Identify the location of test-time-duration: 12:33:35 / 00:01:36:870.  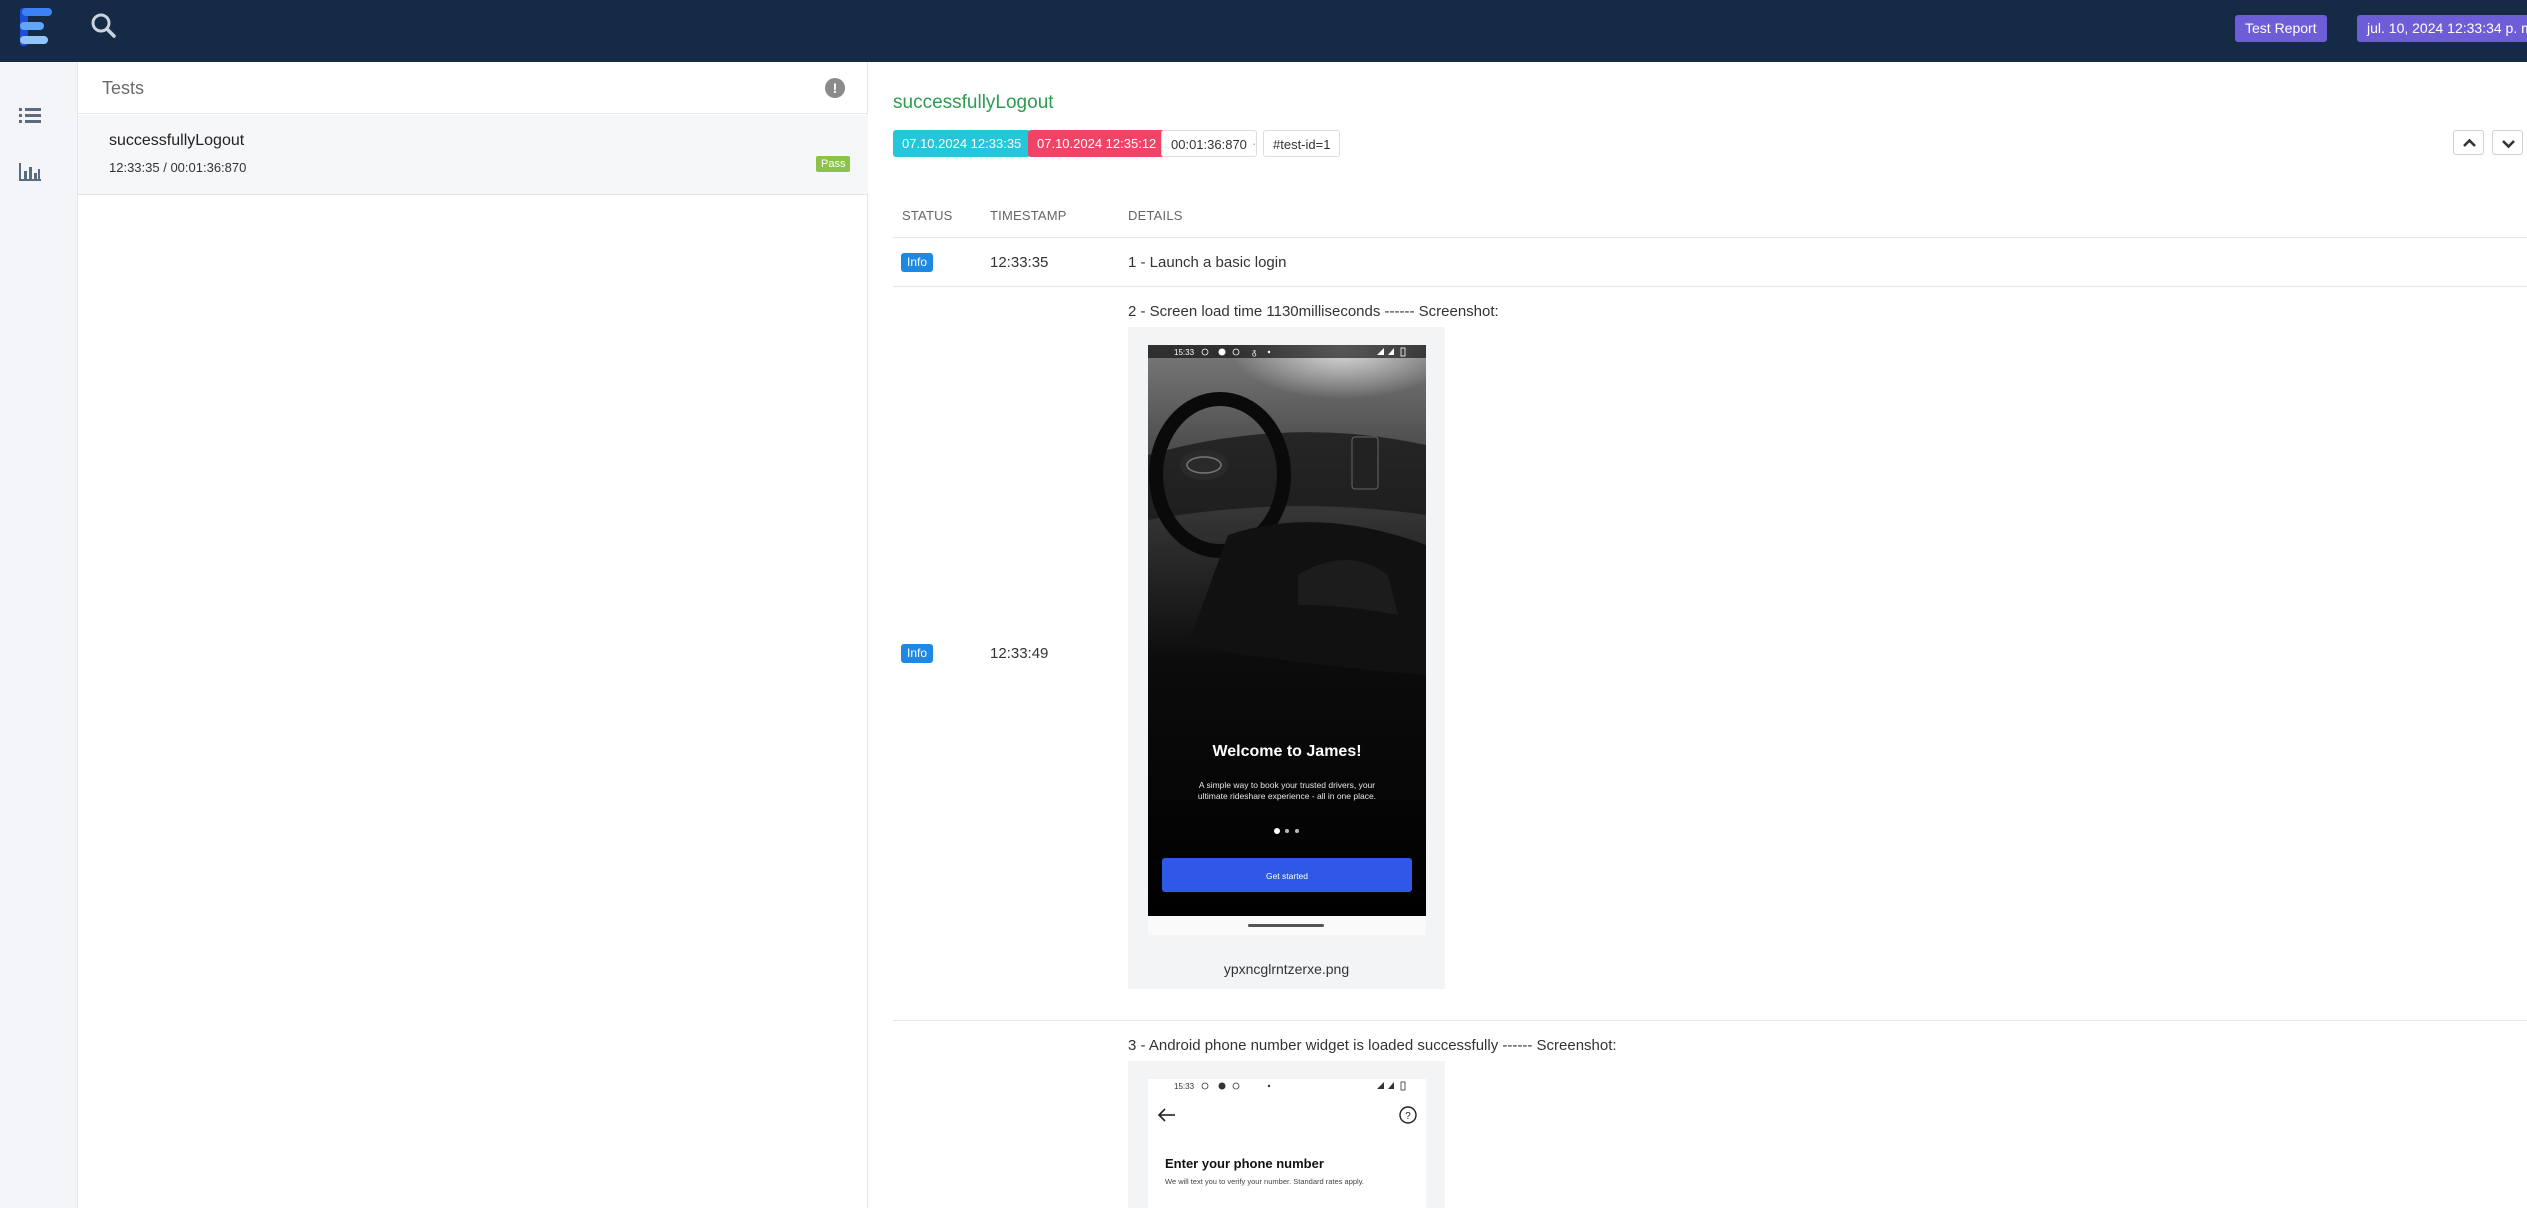
(178, 167).